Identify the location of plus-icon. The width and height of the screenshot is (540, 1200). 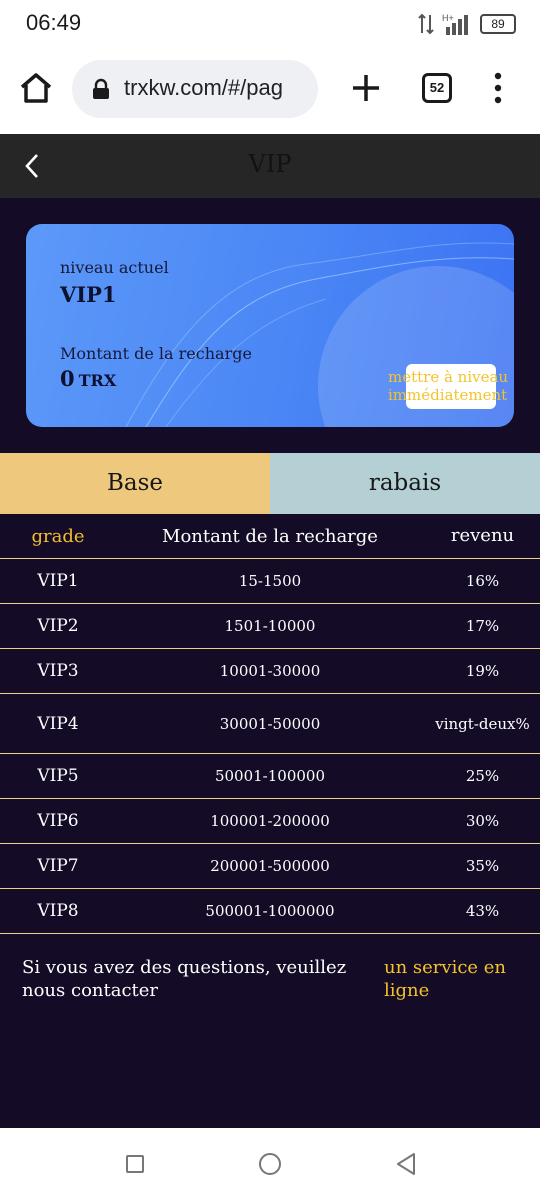
(366, 88).